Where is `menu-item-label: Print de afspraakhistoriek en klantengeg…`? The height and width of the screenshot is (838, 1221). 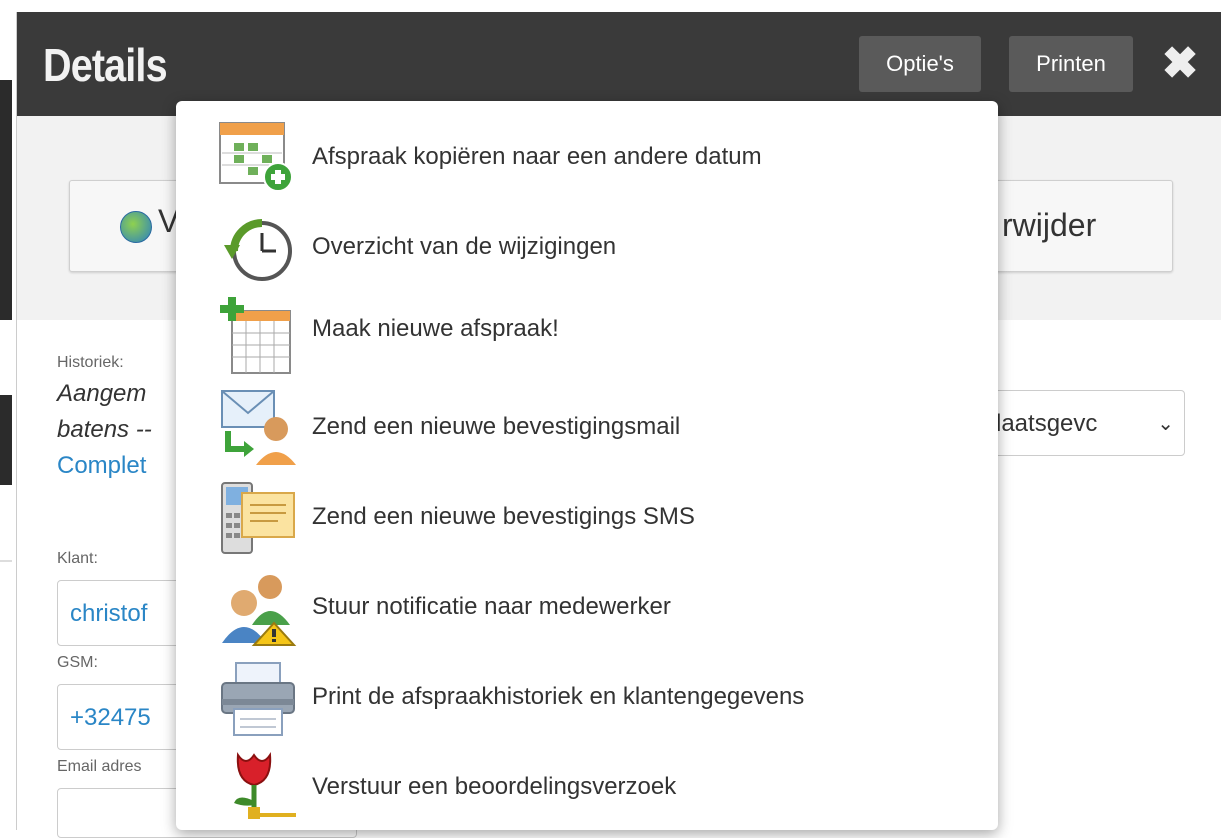
menu-item-label: Print de afspraakhistoriek en klantengeg… is located at coordinates (558, 696).